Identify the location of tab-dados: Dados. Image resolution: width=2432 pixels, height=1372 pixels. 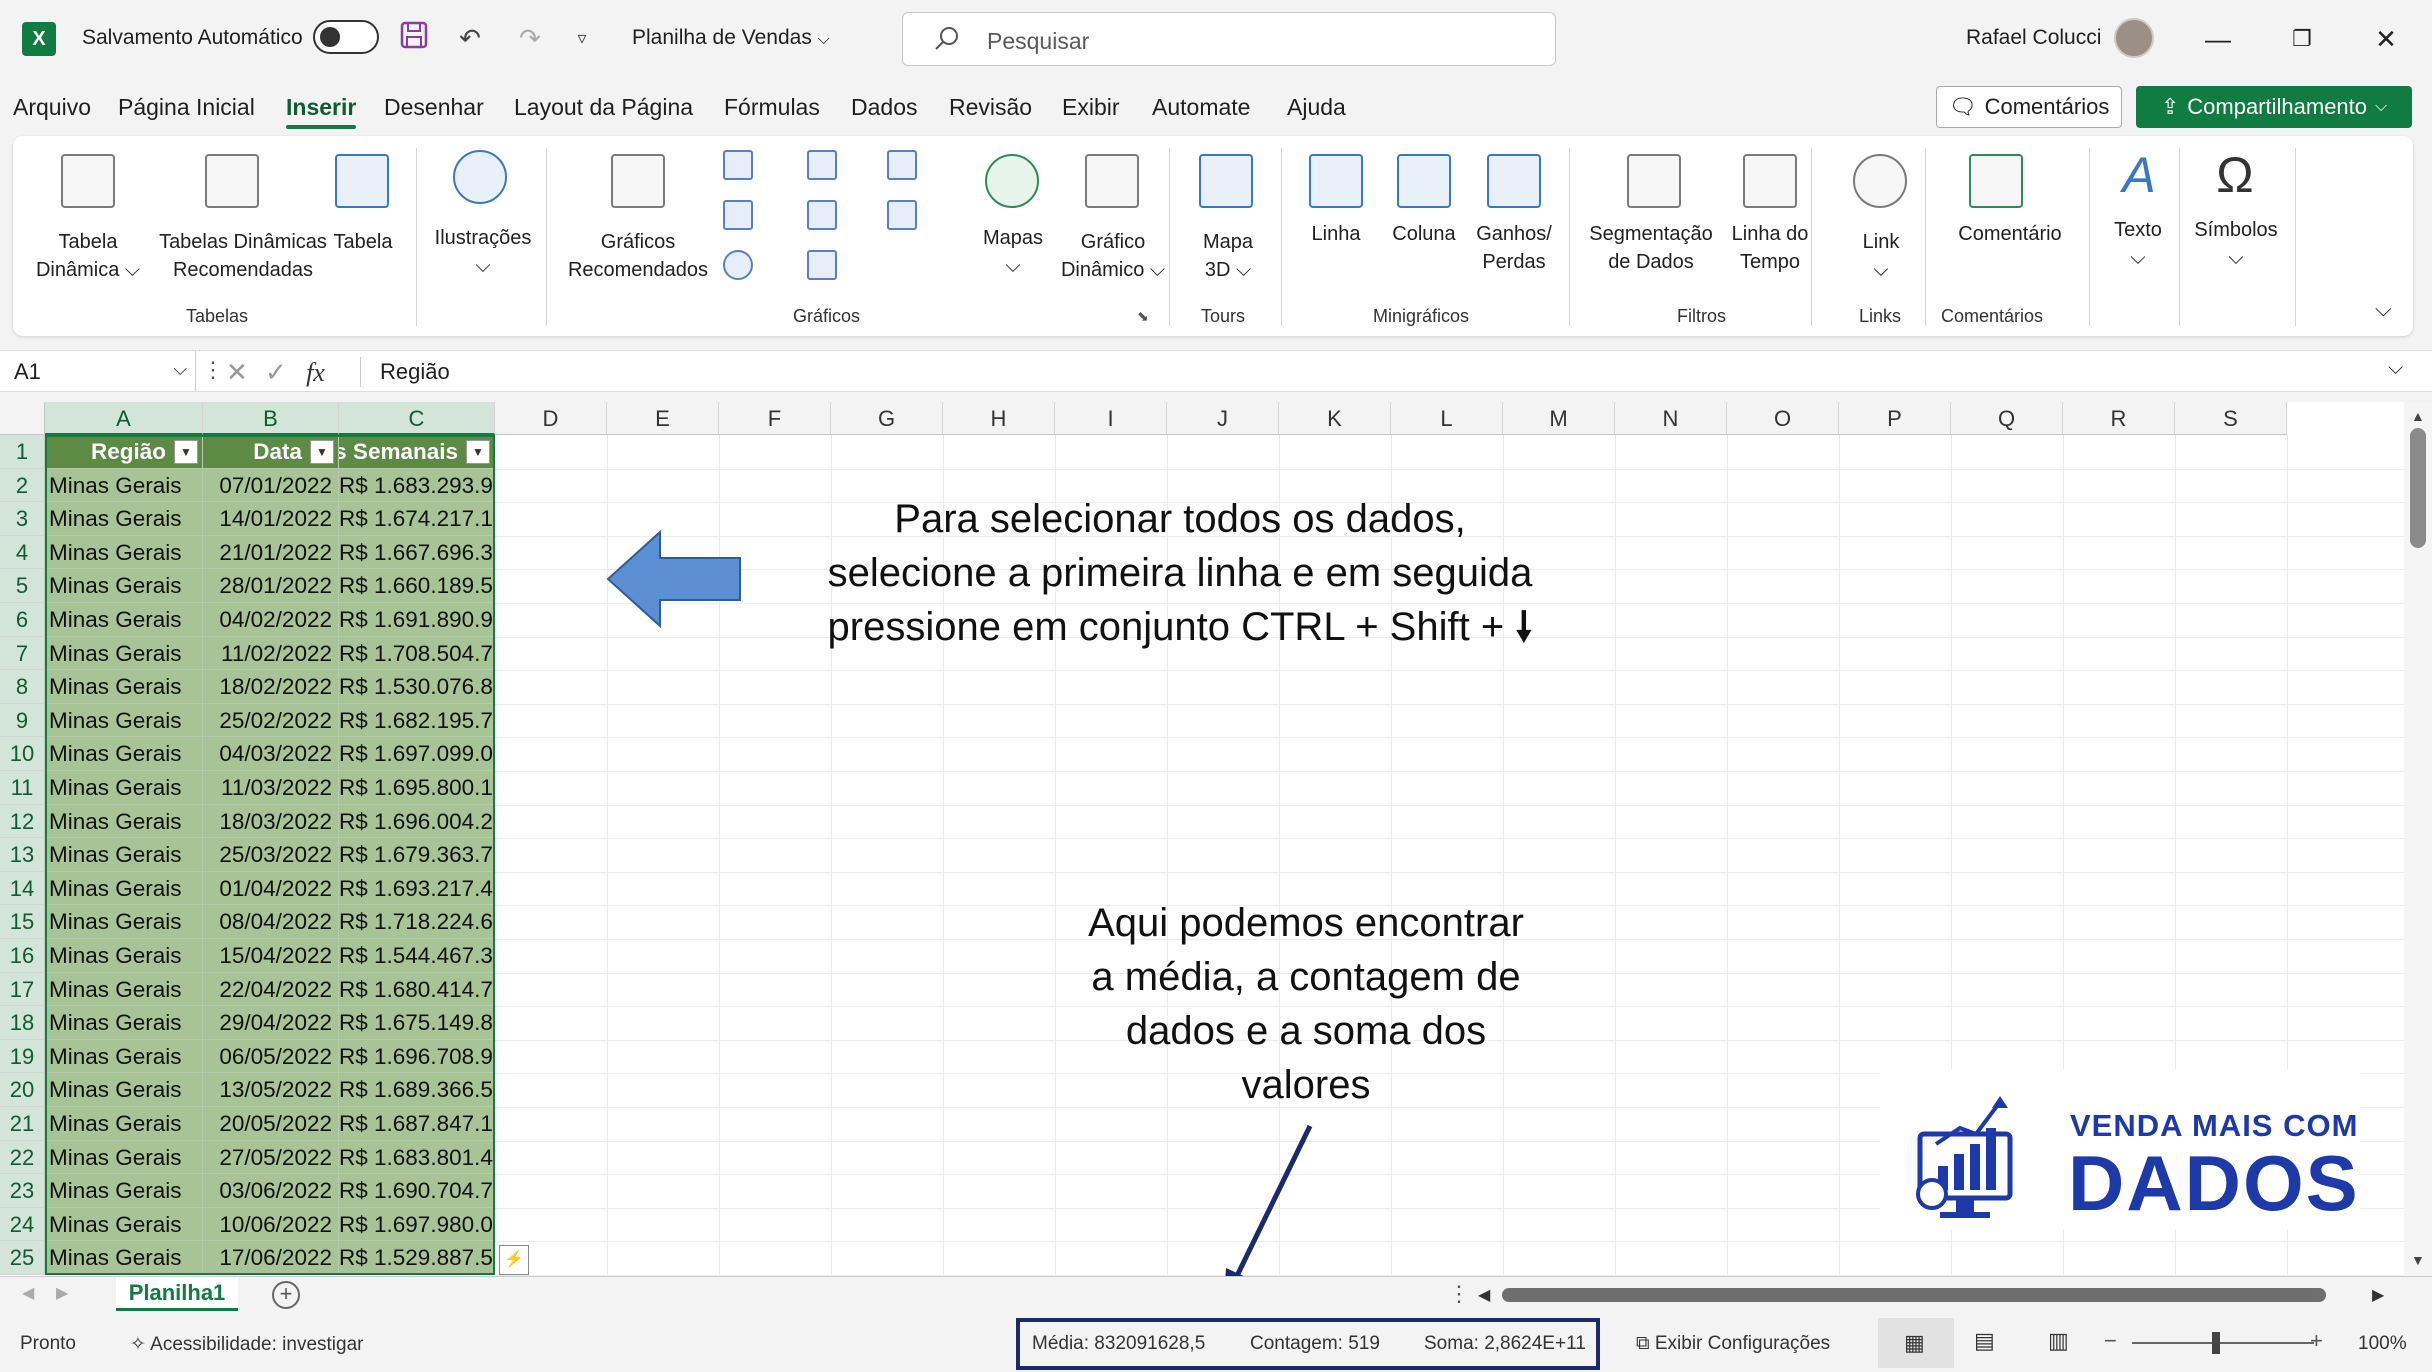
(884, 107).